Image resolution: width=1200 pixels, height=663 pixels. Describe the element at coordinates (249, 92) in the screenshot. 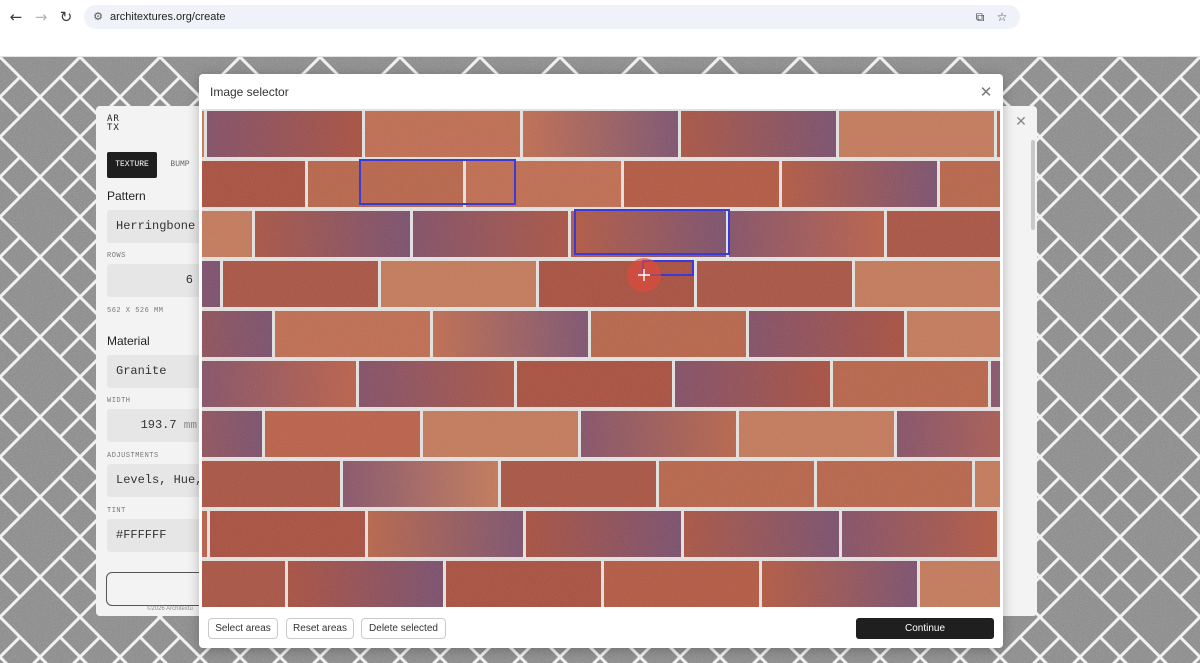

I see `modal-title: Image selector` at that location.